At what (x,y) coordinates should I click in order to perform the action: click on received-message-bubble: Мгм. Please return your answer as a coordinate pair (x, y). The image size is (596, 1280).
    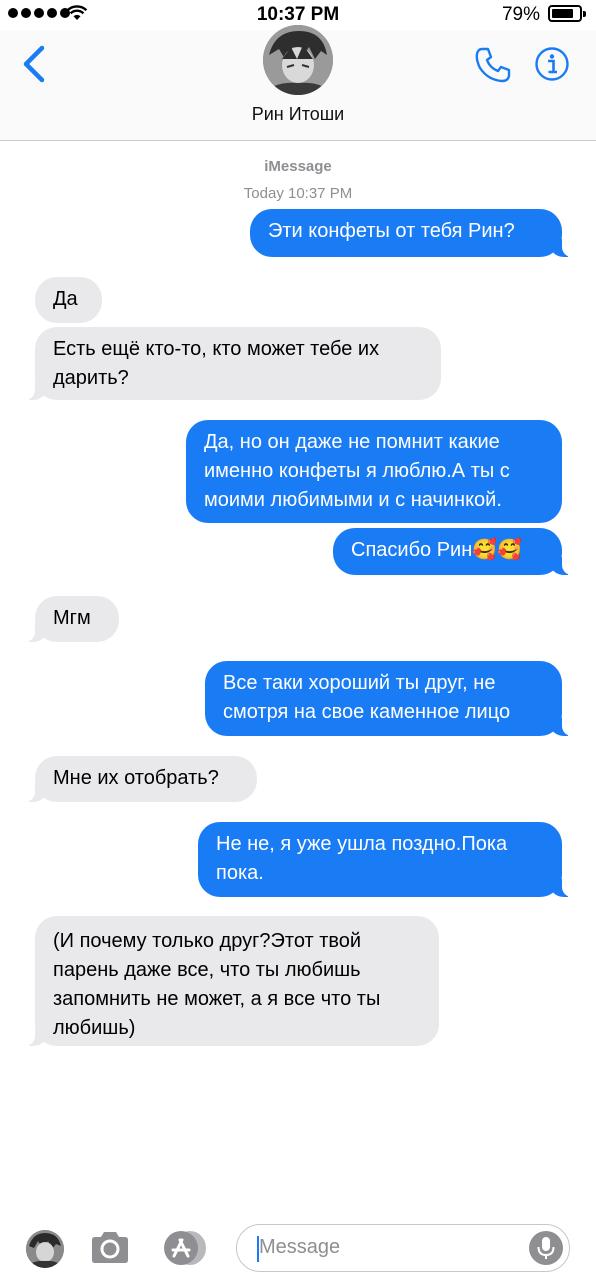
    Looking at the image, I should click on (71, 619).